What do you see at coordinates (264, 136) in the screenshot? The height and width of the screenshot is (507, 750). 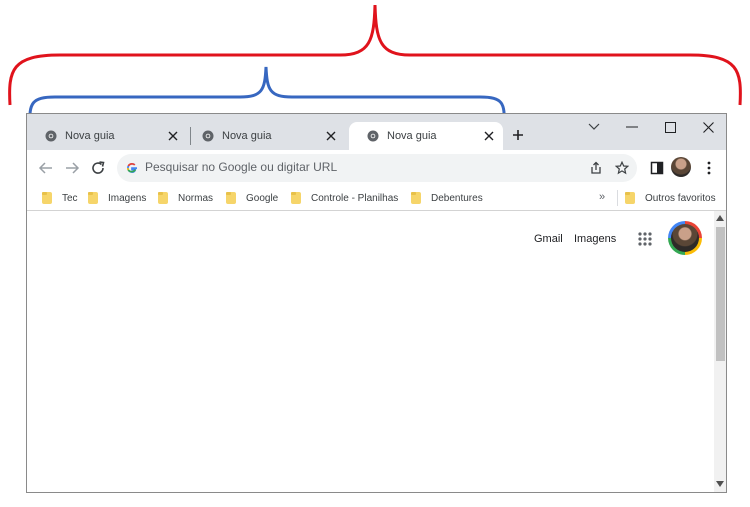 I see `tab-2: Nova guia` at bounding box center [264, 136].